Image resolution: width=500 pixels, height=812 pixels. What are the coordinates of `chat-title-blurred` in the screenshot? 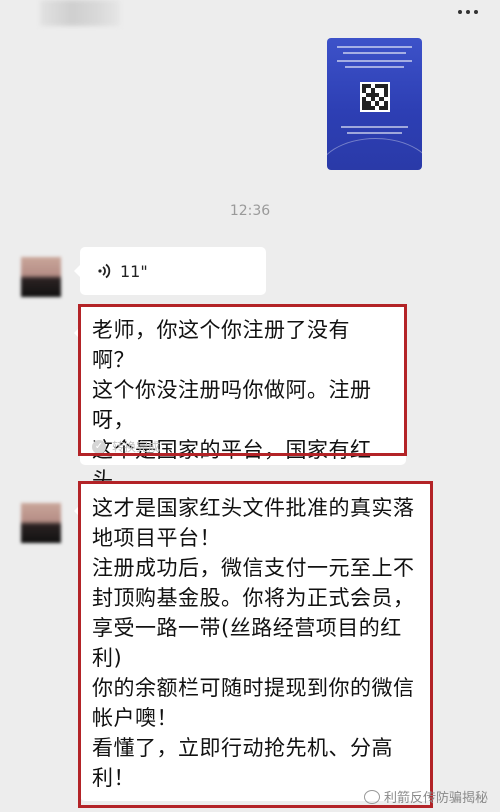 It's located at (80, 13).